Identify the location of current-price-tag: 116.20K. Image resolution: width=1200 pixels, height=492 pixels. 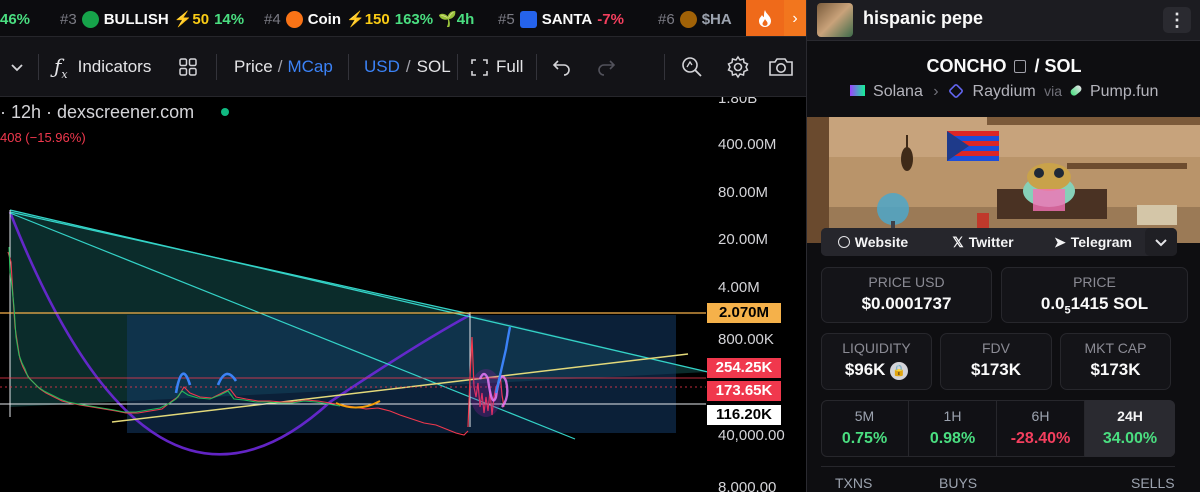
(744, 415).